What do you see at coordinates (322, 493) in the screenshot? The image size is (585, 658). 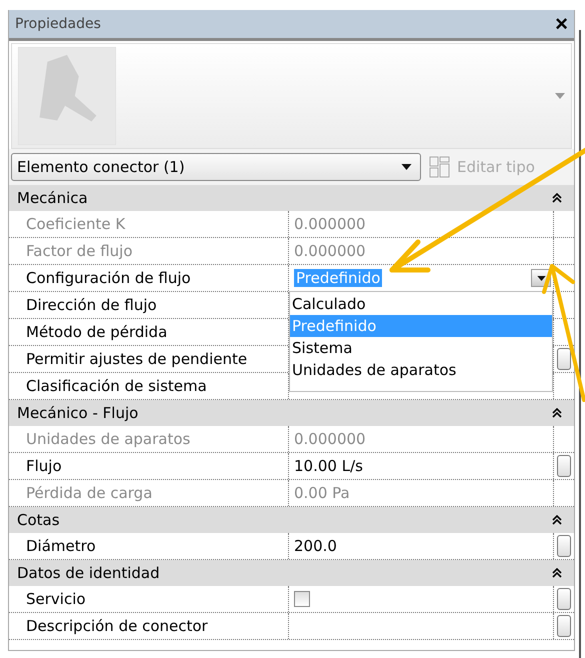 I see `property-value: 0.00 Pa` at bounding box center [322, 493].